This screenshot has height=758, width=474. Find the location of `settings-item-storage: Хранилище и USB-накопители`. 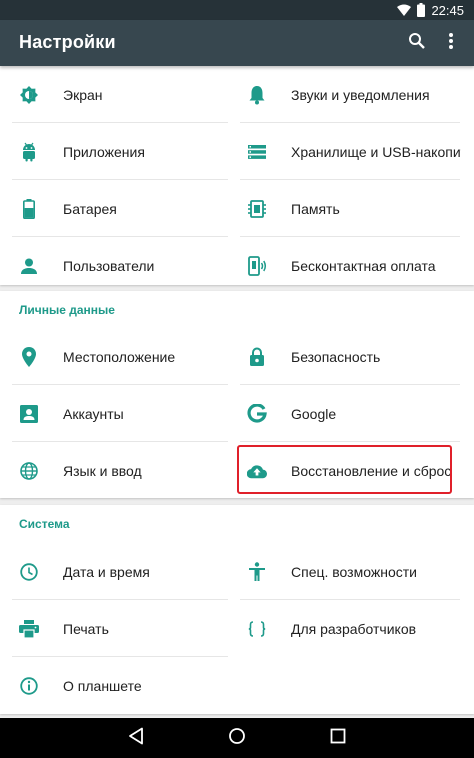

settings-item-storage: Хранилище и USB-накопители is located at coordinates (351, 151).